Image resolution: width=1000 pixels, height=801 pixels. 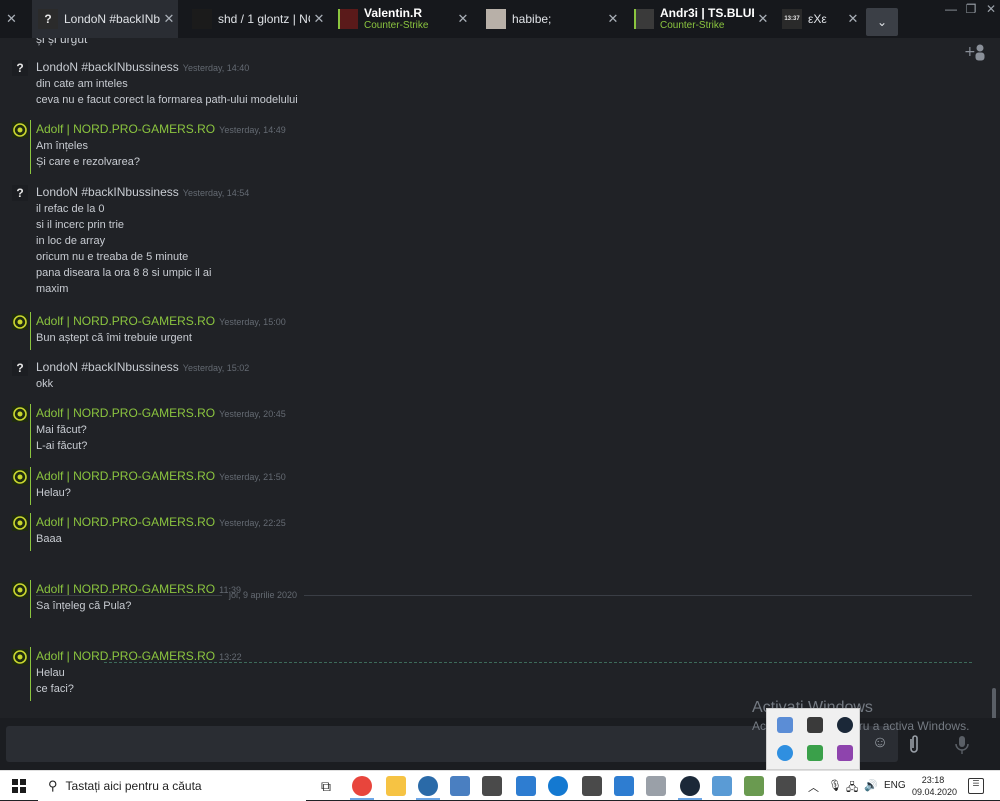 What do you see at coordinates (815, 725) in the screenshot?
I see `nvidia-icon` at bounding box center [815, 725].